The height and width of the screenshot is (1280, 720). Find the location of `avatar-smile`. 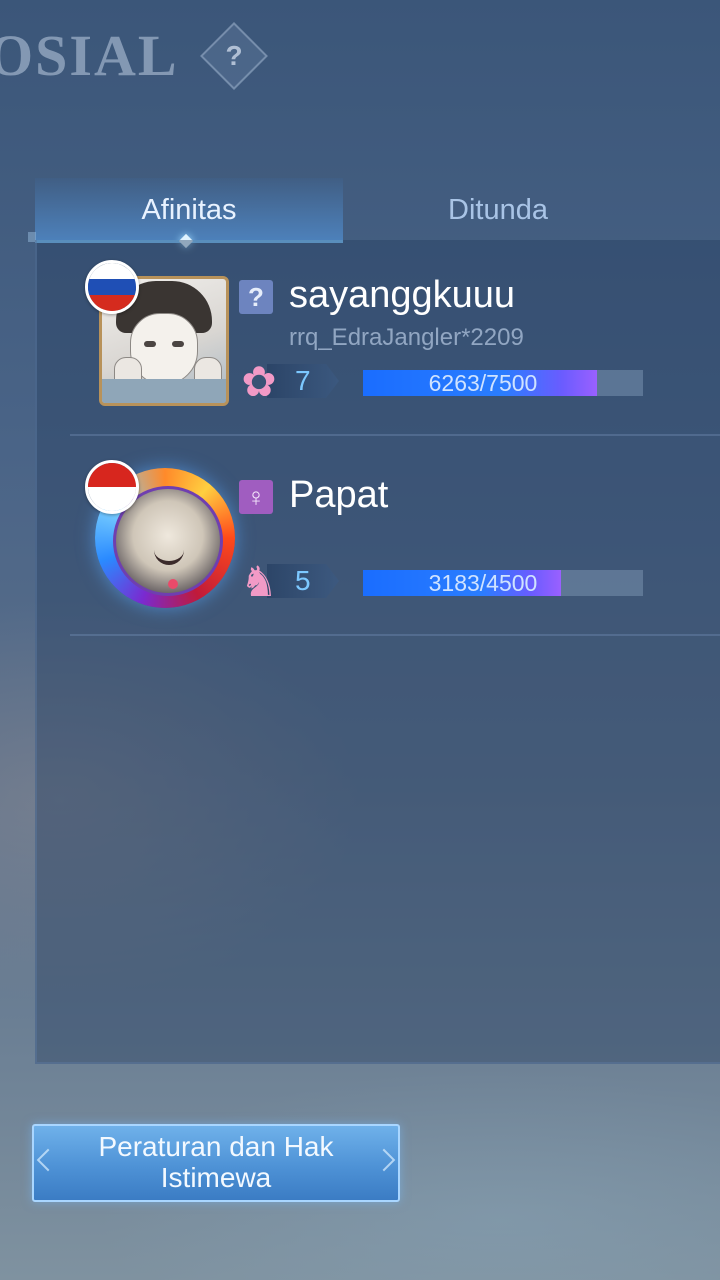

avatar-smile is located at coordinates (169, 556).